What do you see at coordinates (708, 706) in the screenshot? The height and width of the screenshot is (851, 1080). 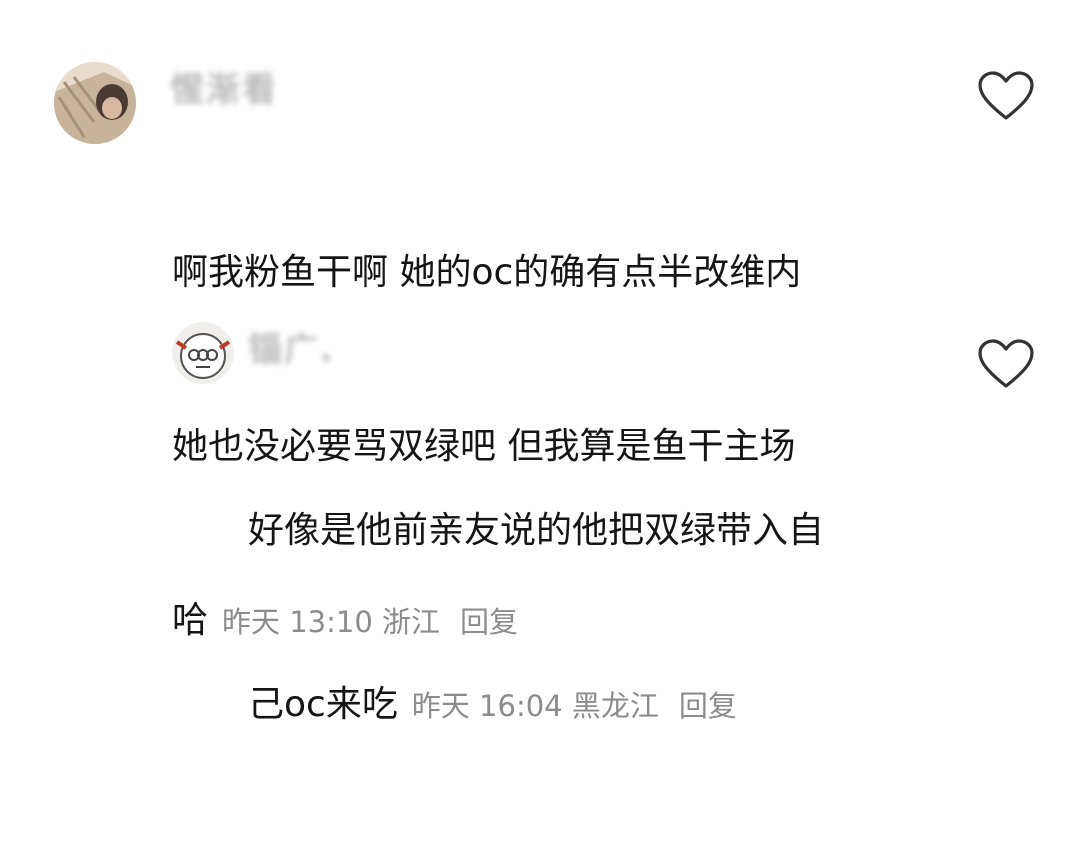 I see `reply-button: 回复` at bounding box center [708, 706].